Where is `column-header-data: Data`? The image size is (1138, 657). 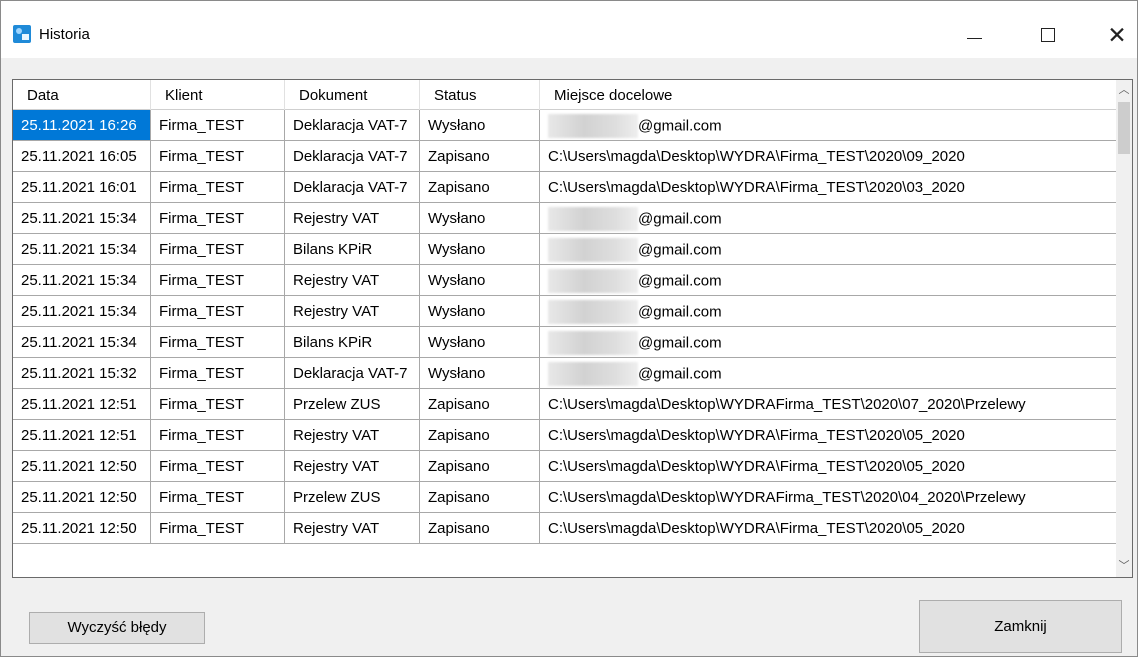
column-header-data: Data is located at coordinates (82, 95).